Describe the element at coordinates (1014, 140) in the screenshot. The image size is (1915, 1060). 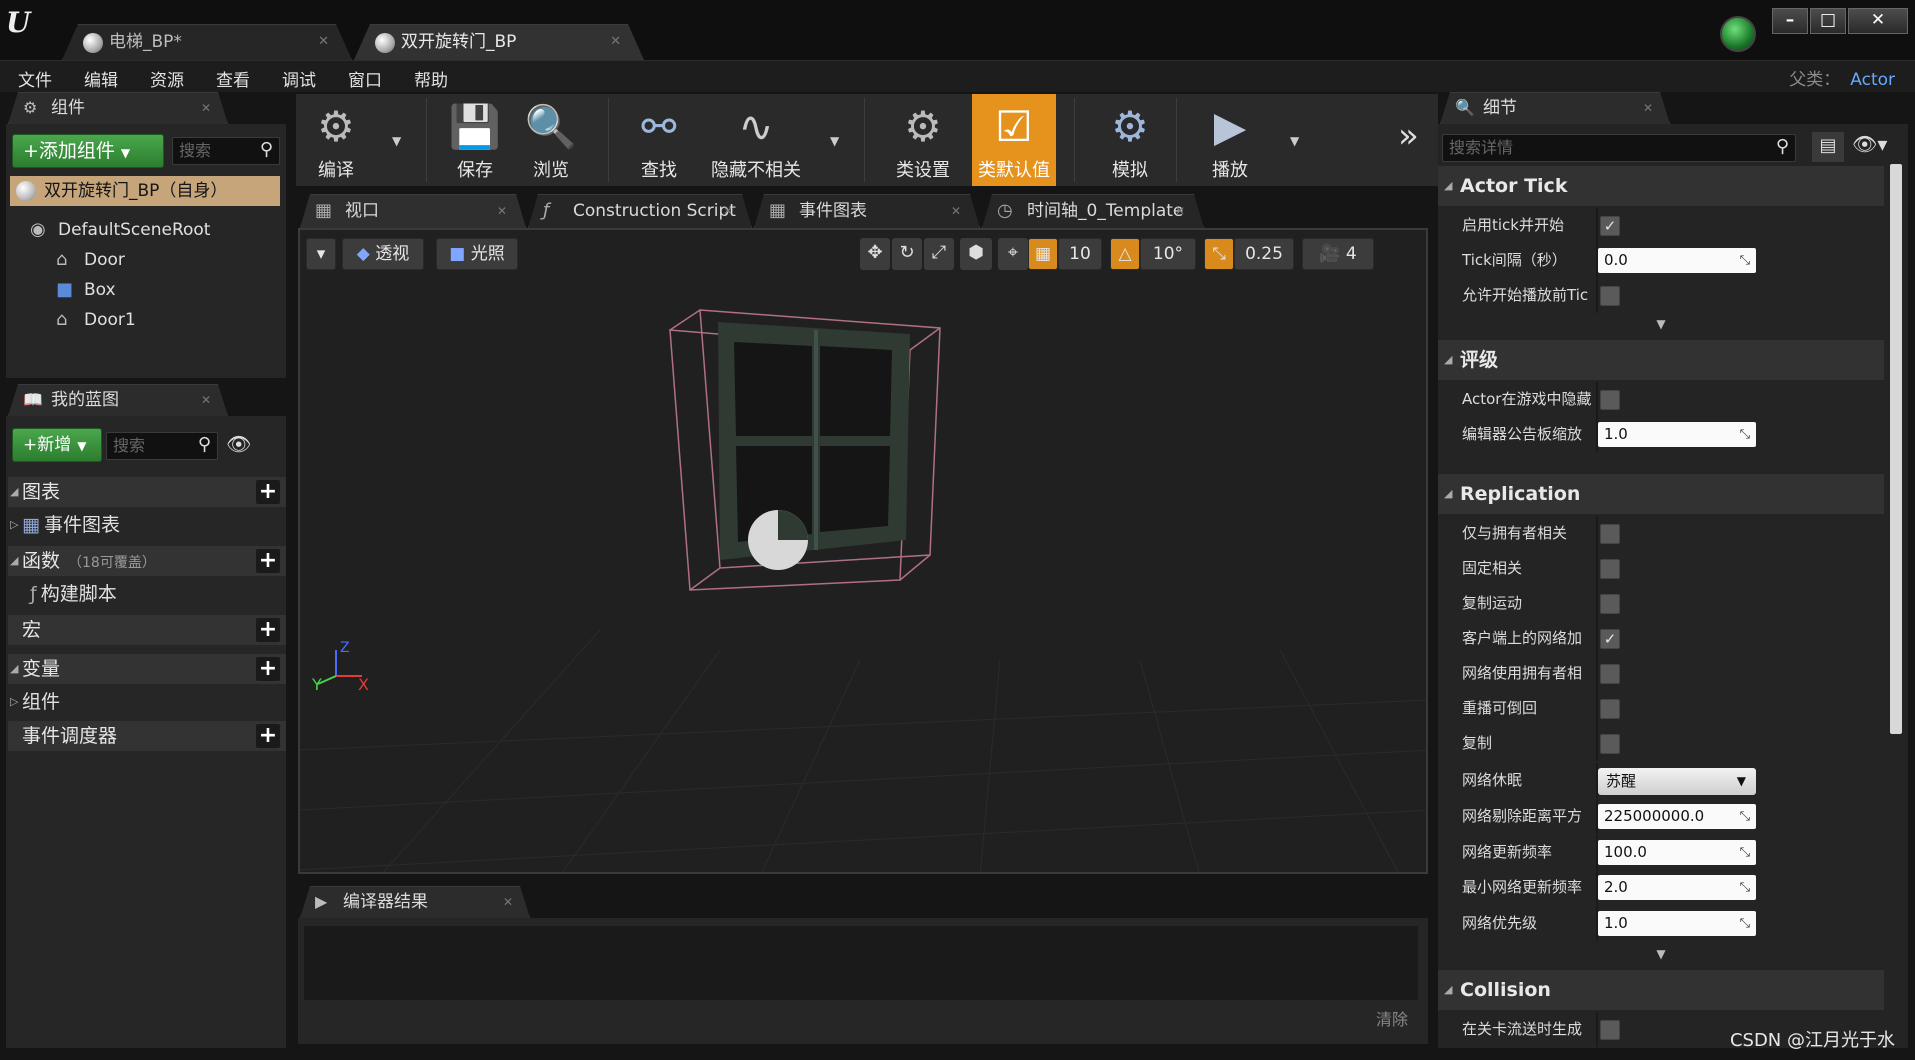
I see `class-defaults-button: ☑ 类默认值` at that location.